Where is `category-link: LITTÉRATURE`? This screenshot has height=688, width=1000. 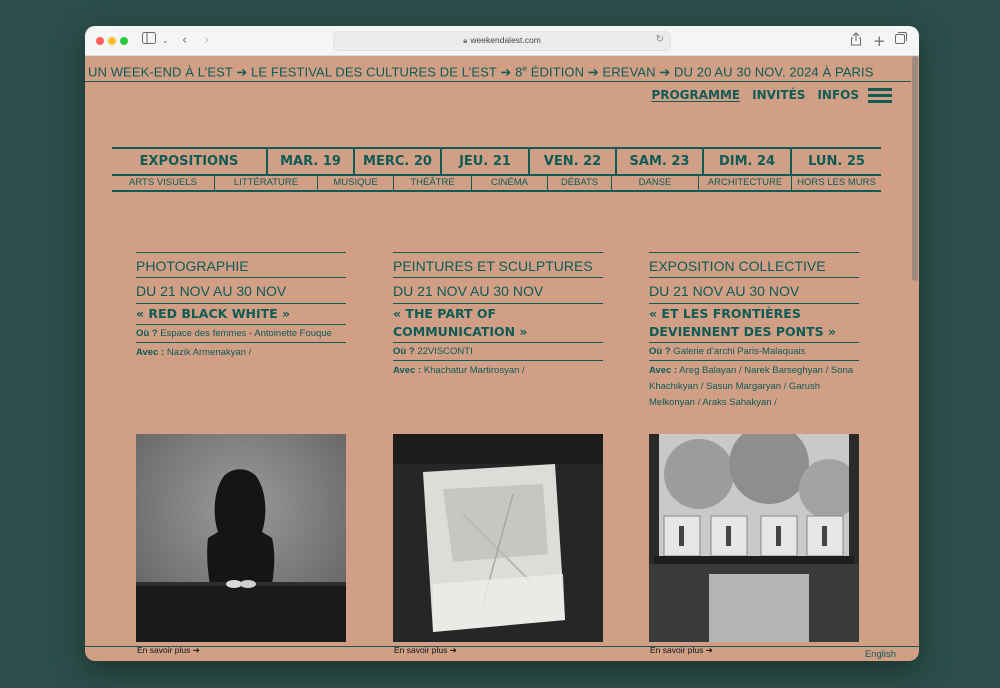
category-link: LITTÉRATURE is located at coordinates (266, 182).